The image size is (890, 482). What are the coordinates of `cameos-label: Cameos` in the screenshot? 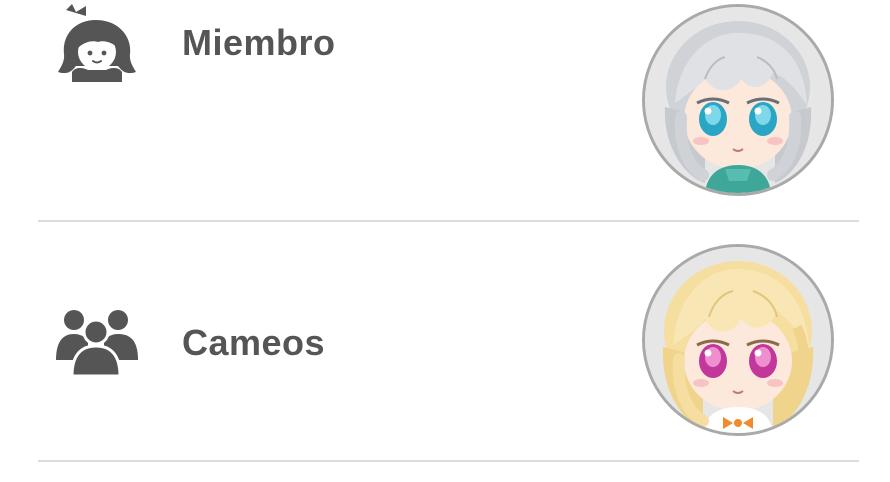 It's located at (254, 342).